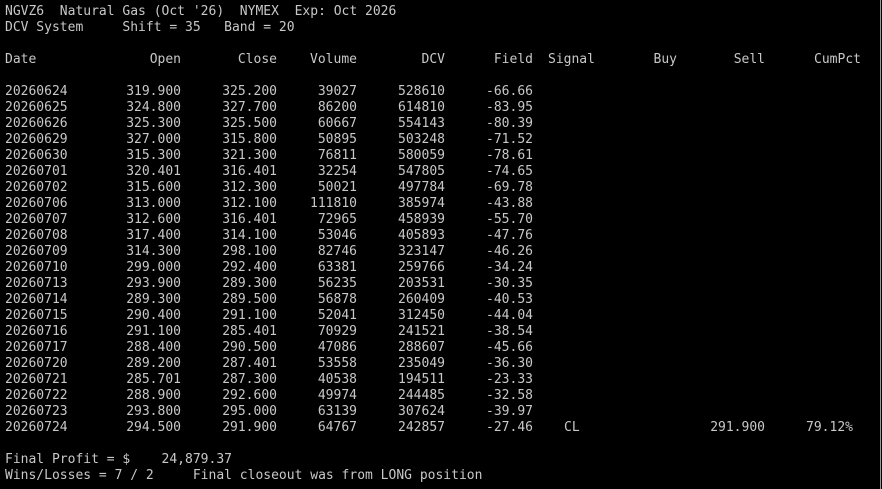  Describe the element at coordinates (337, 219) in the screenshot. I see `cell-volume: 72965` at that location.